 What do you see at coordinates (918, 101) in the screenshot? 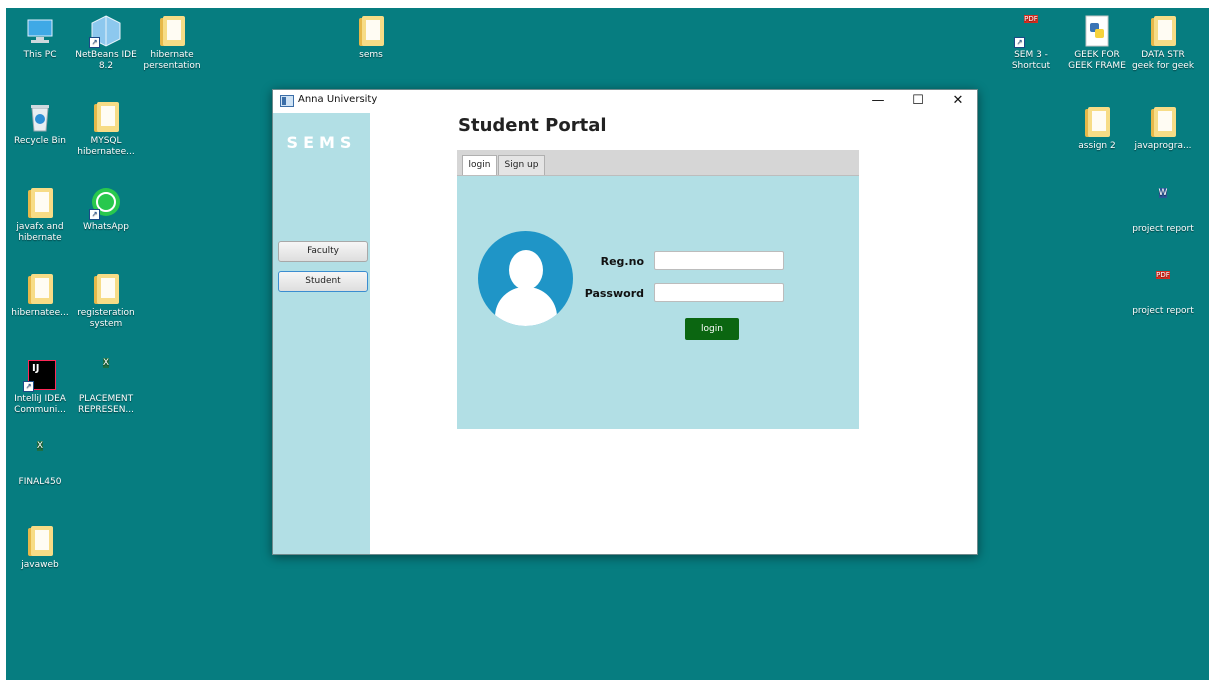
I see `maximize-button: ☐` at bounding box center [918, 101].